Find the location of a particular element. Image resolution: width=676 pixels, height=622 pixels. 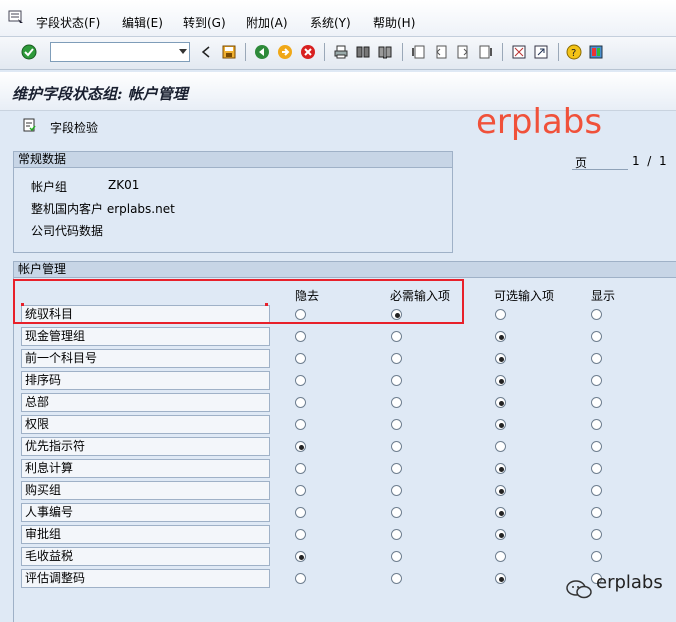

page-total: 1 is located at coordinates (662, 161).